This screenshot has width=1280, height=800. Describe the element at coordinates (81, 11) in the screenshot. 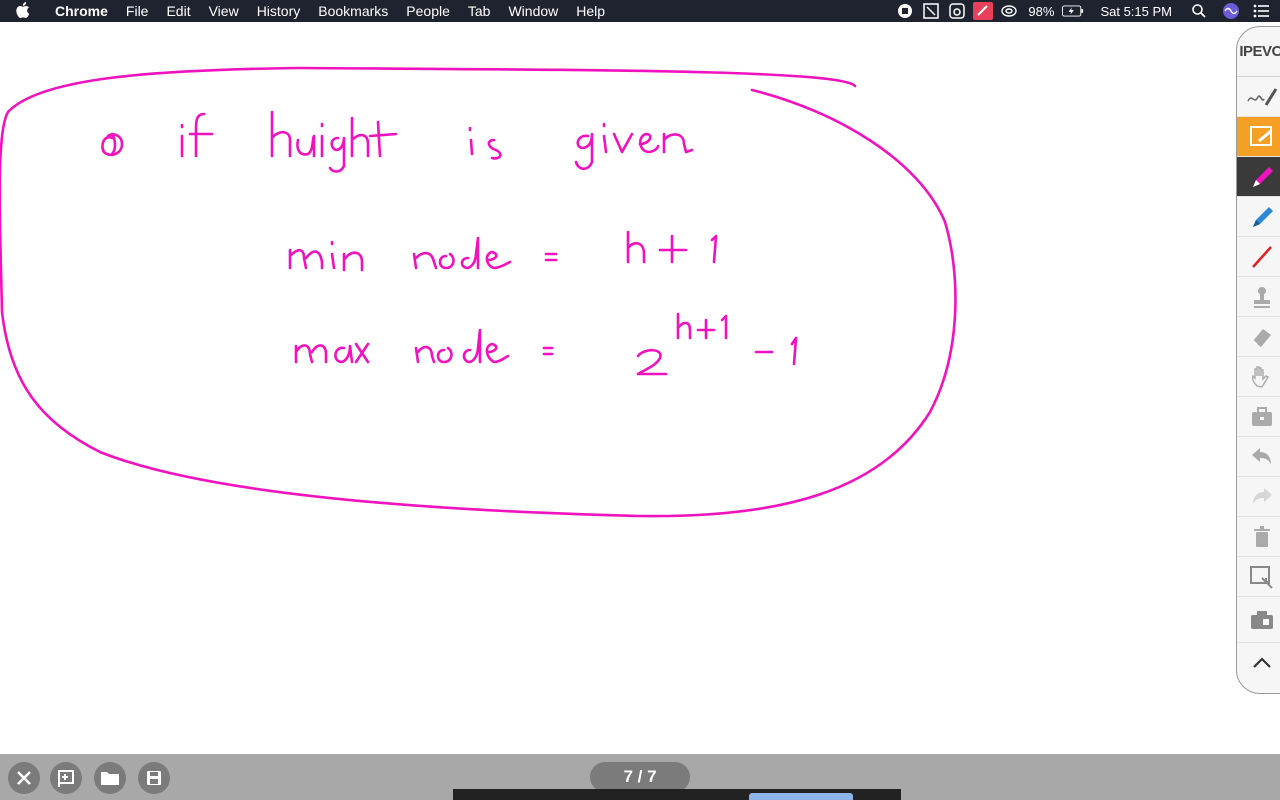

I see `menu-chrome: Chrome` at that location.